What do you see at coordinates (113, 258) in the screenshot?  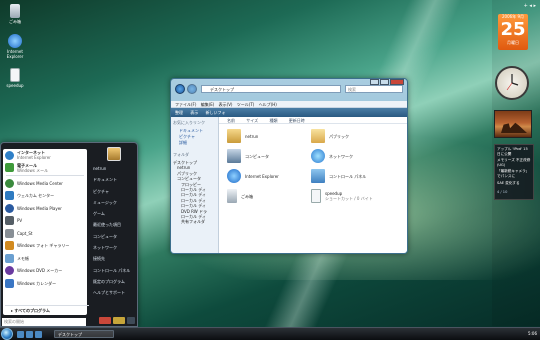 I see `place-connect: 接続先` at bounding box center [113, 258].